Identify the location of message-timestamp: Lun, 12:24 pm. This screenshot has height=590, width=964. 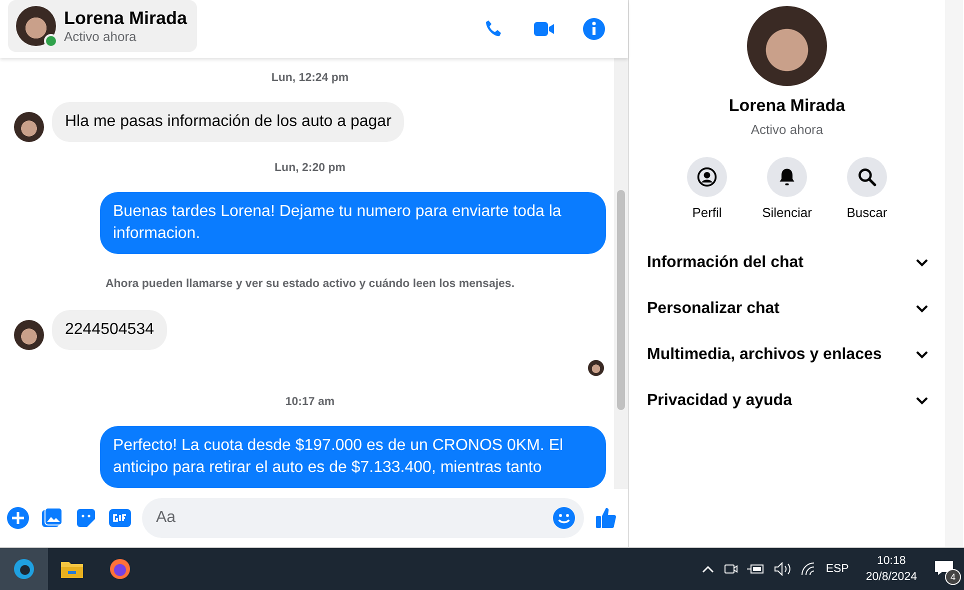
(310, 78).